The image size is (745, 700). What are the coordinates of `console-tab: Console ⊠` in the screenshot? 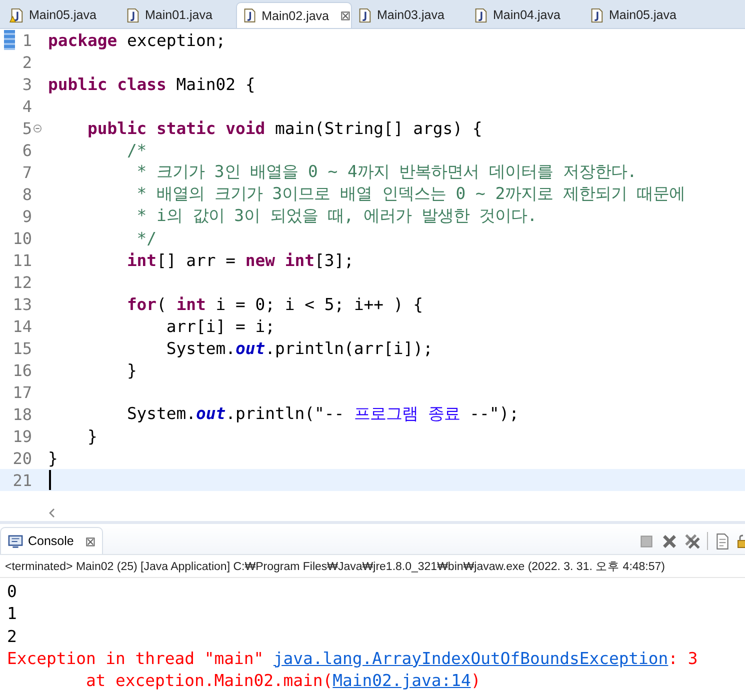 It's located at (51, 540).